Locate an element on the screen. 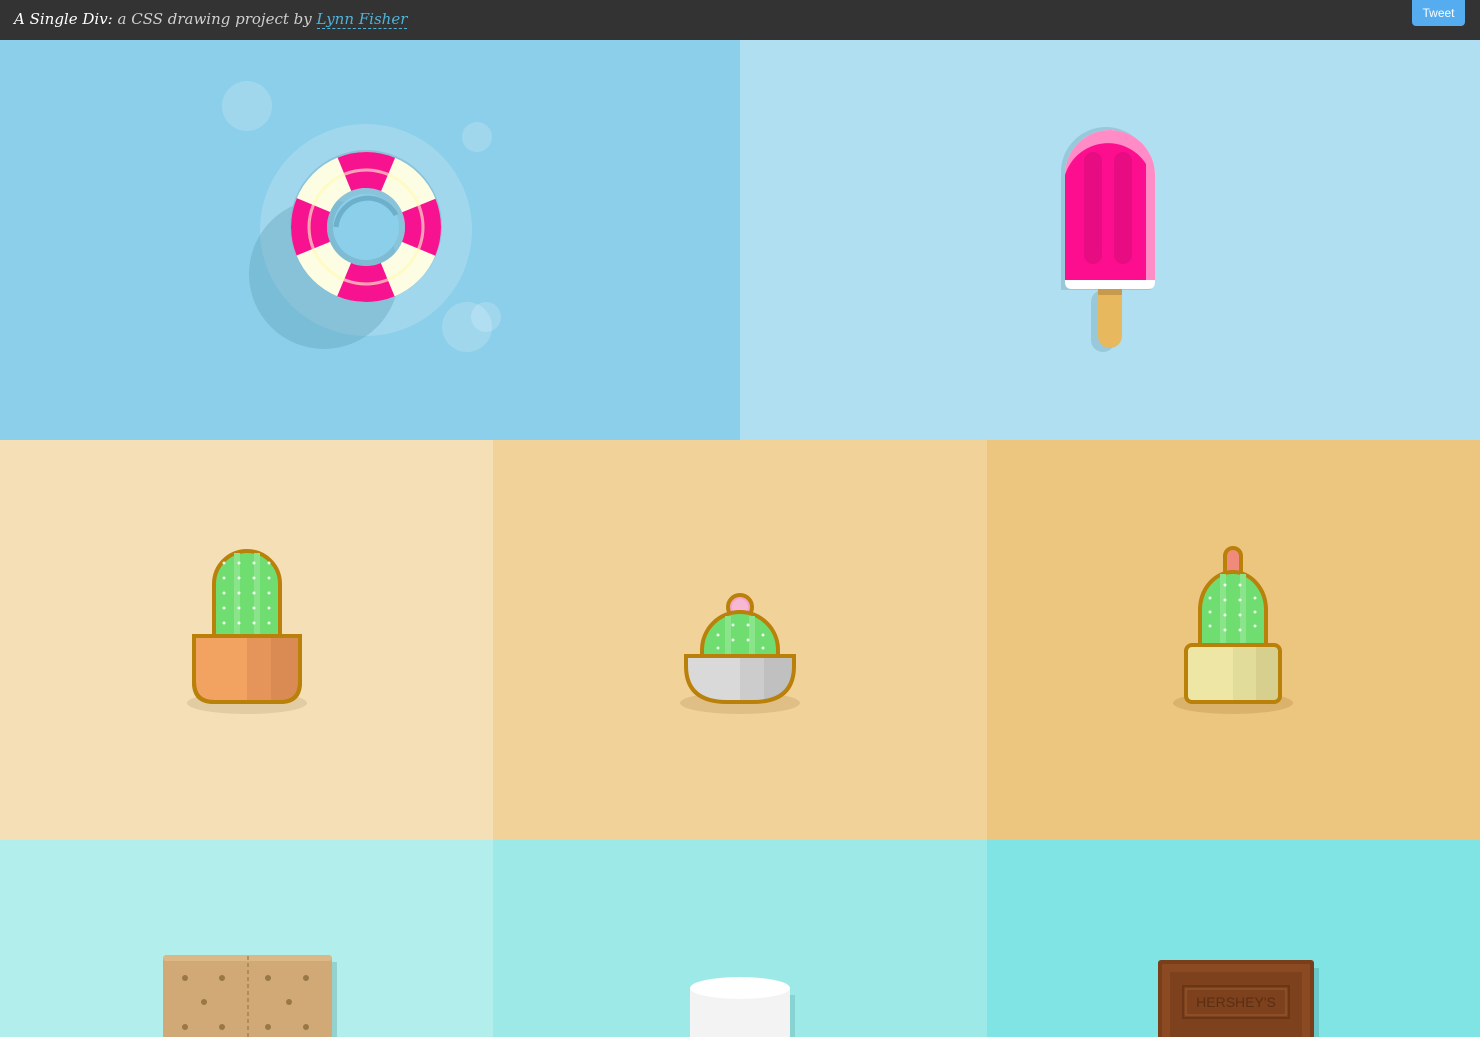 The image size is (1480, 1037). chocolate-bar-drawing: HERSHEY'S is located at coordinates (1233, 938).